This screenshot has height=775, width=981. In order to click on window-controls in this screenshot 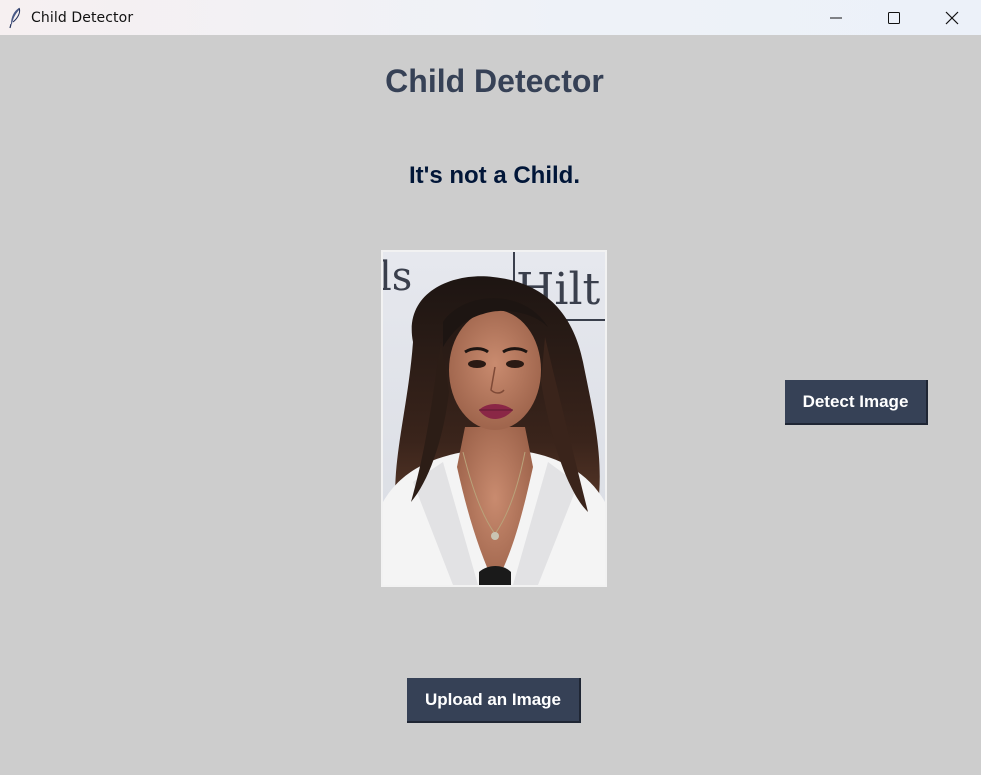, I will do `click(894, 17)`.